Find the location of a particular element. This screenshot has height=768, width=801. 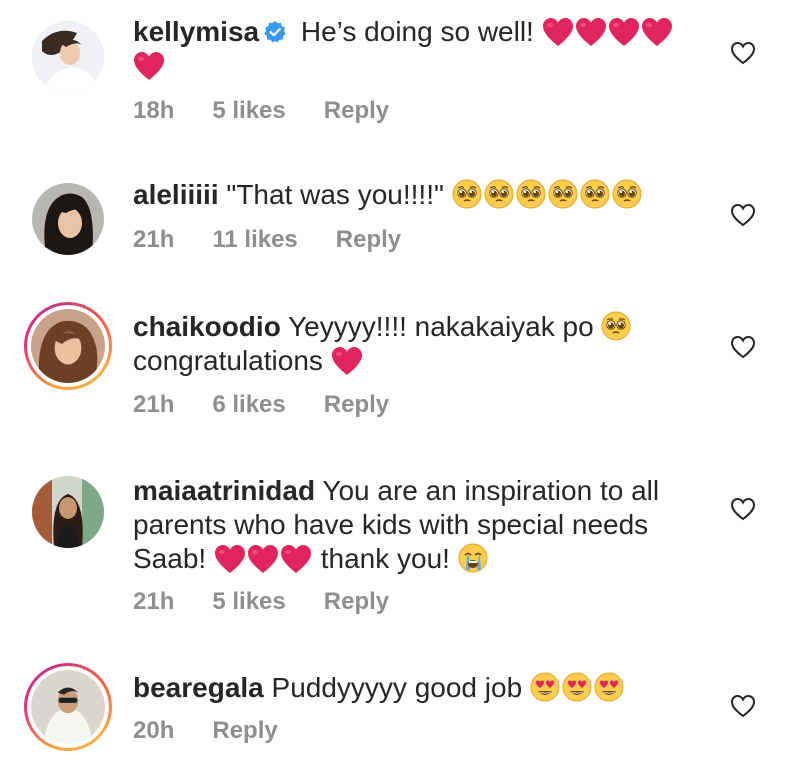

comment-body: Puddyyyyy good job is located at coordinates (397, 687).